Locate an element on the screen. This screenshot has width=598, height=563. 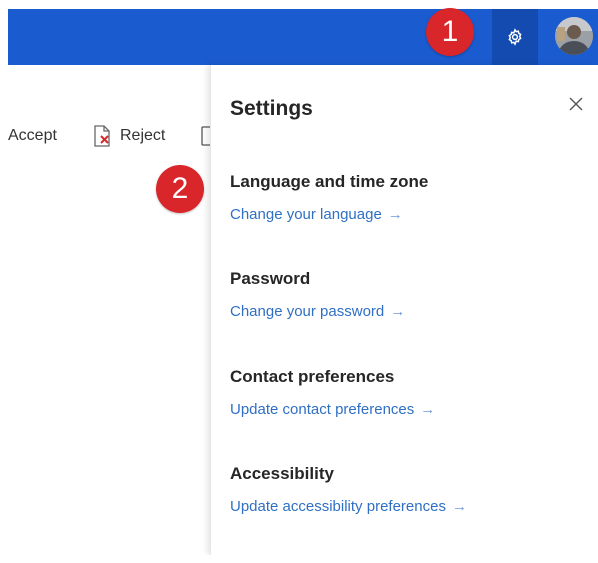
accept-label: Accept is located at coordinates (32, 135).